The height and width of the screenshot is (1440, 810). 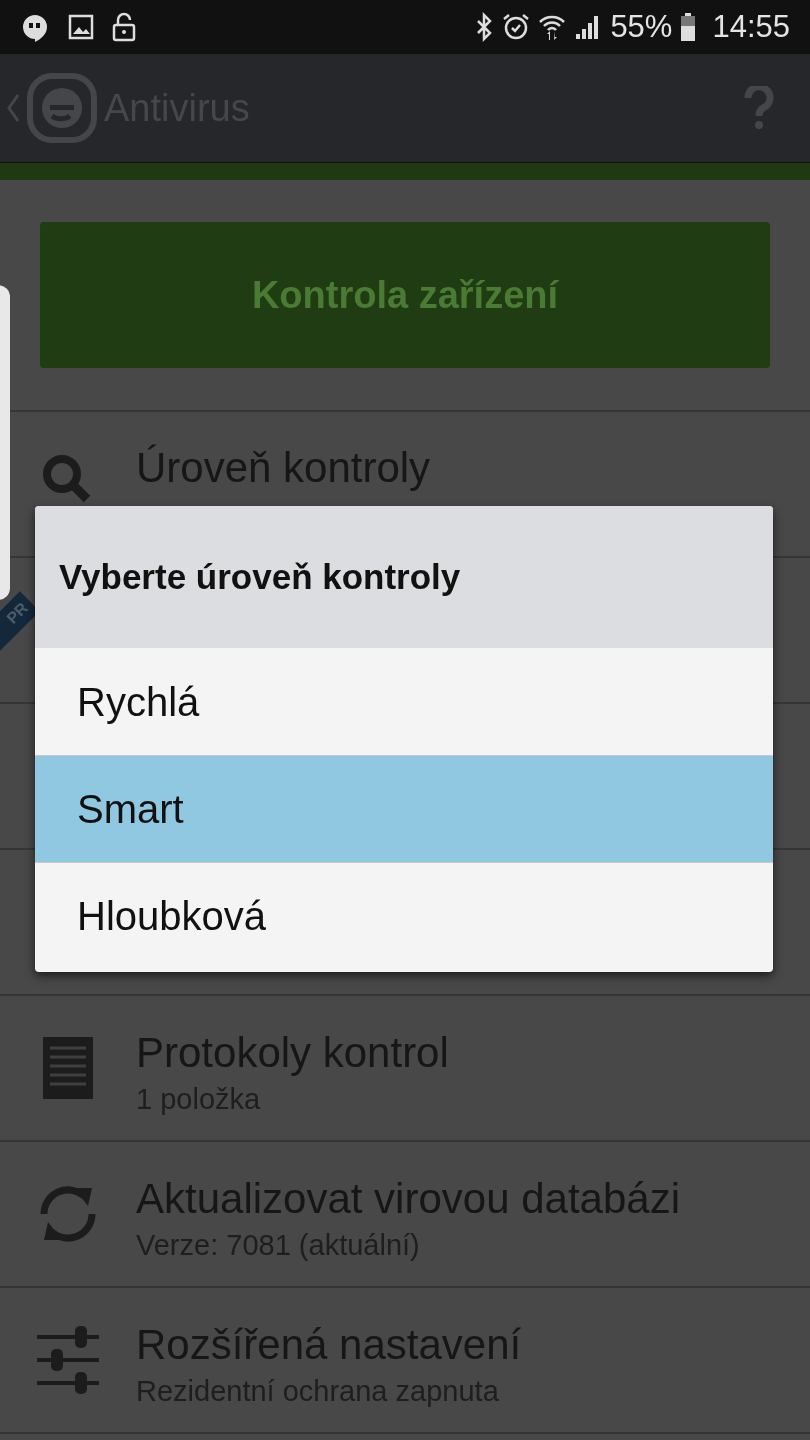 I want to click on scan-button: Kontrola zařízení, so click(x=405, y=295).